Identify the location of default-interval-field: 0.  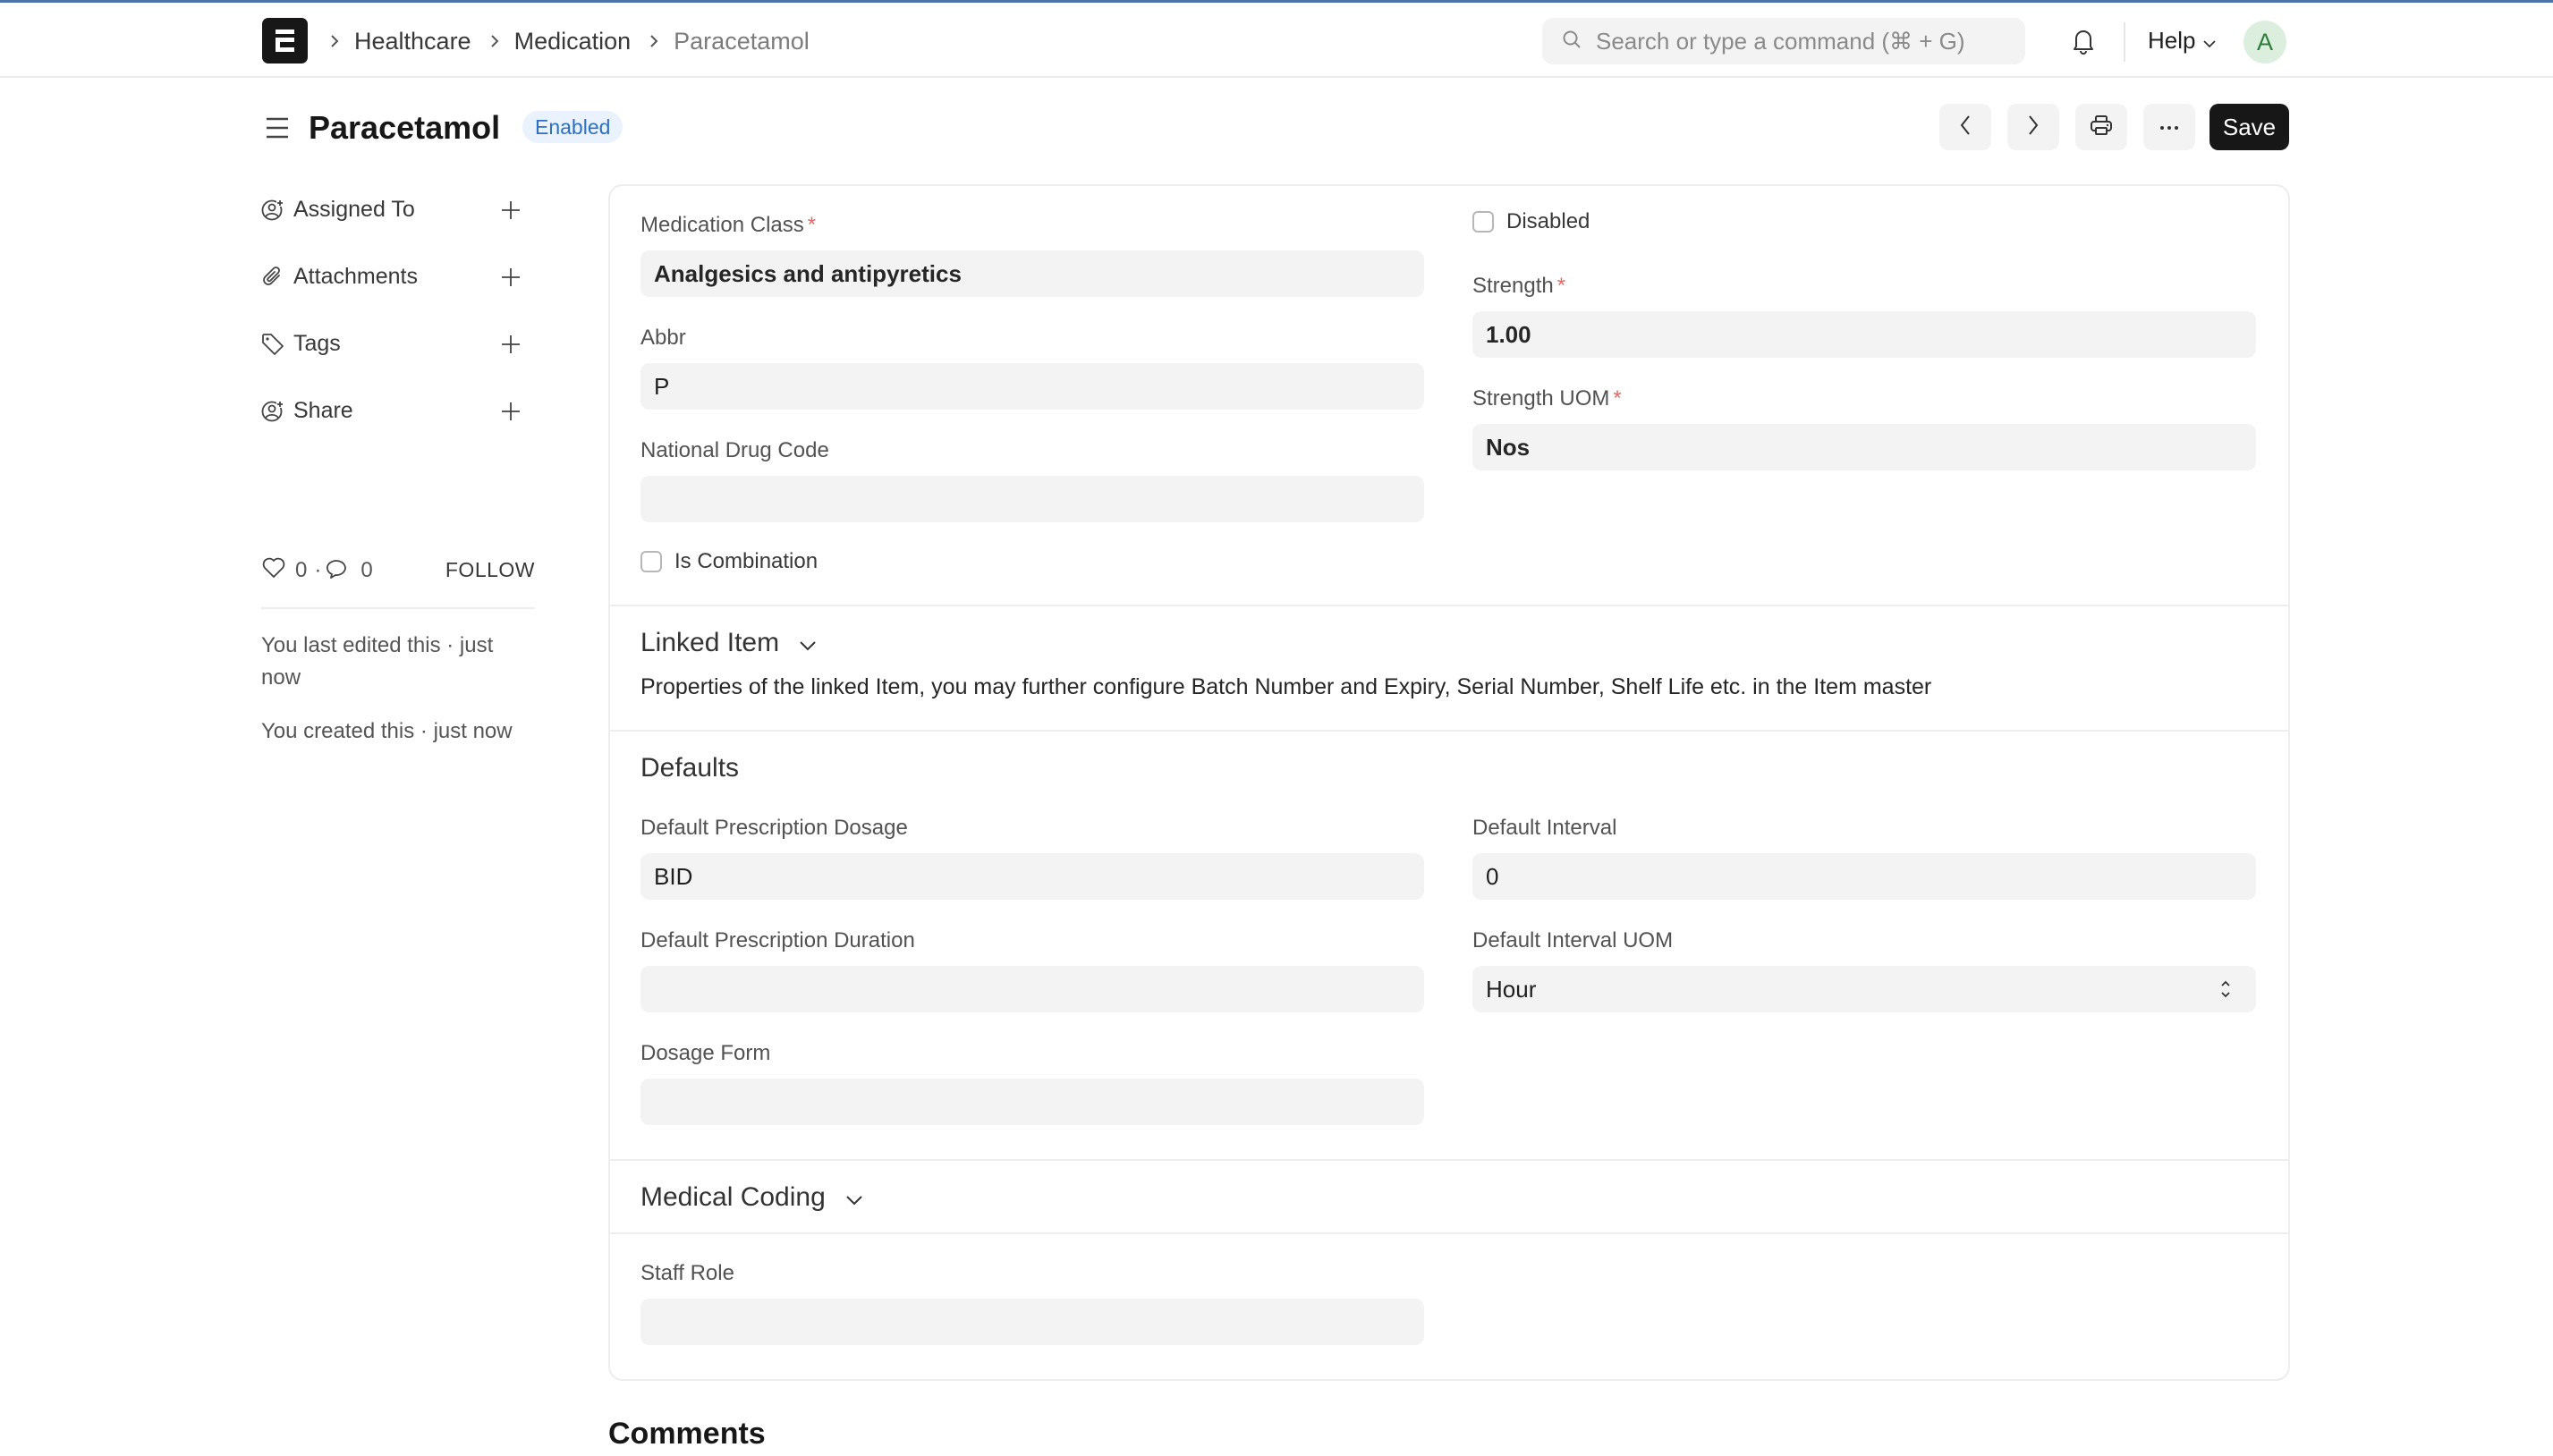
(1864, 876).